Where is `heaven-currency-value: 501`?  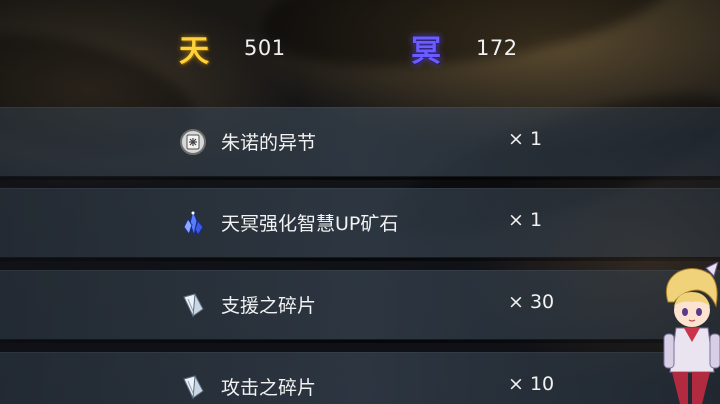 heaven-currency-value: 501 is located at coordinates (265, 48).